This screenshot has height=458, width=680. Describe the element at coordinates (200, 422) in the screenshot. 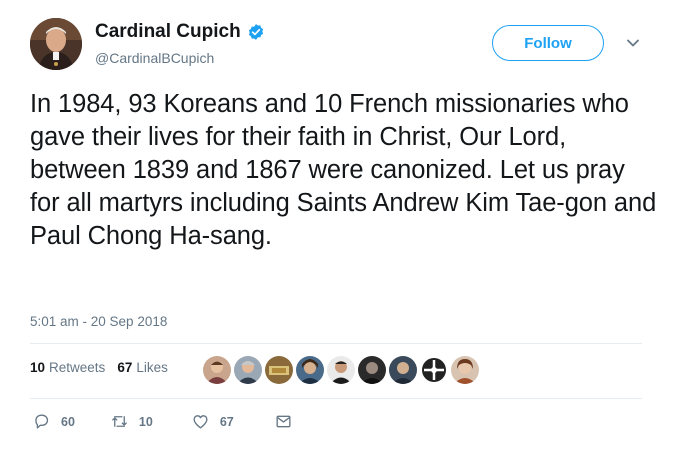

I see `heart-icon` at that location.